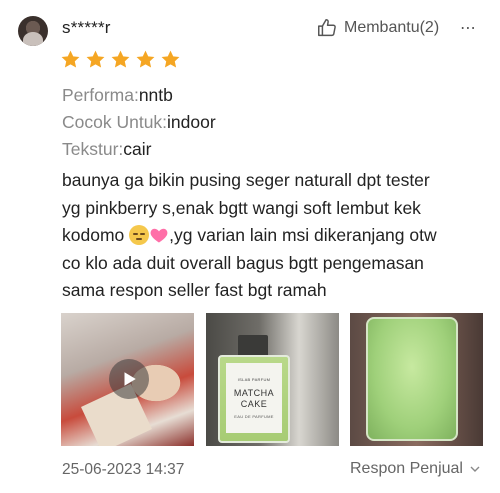  I want to click on attribute-value: cair, so click(137, 149).